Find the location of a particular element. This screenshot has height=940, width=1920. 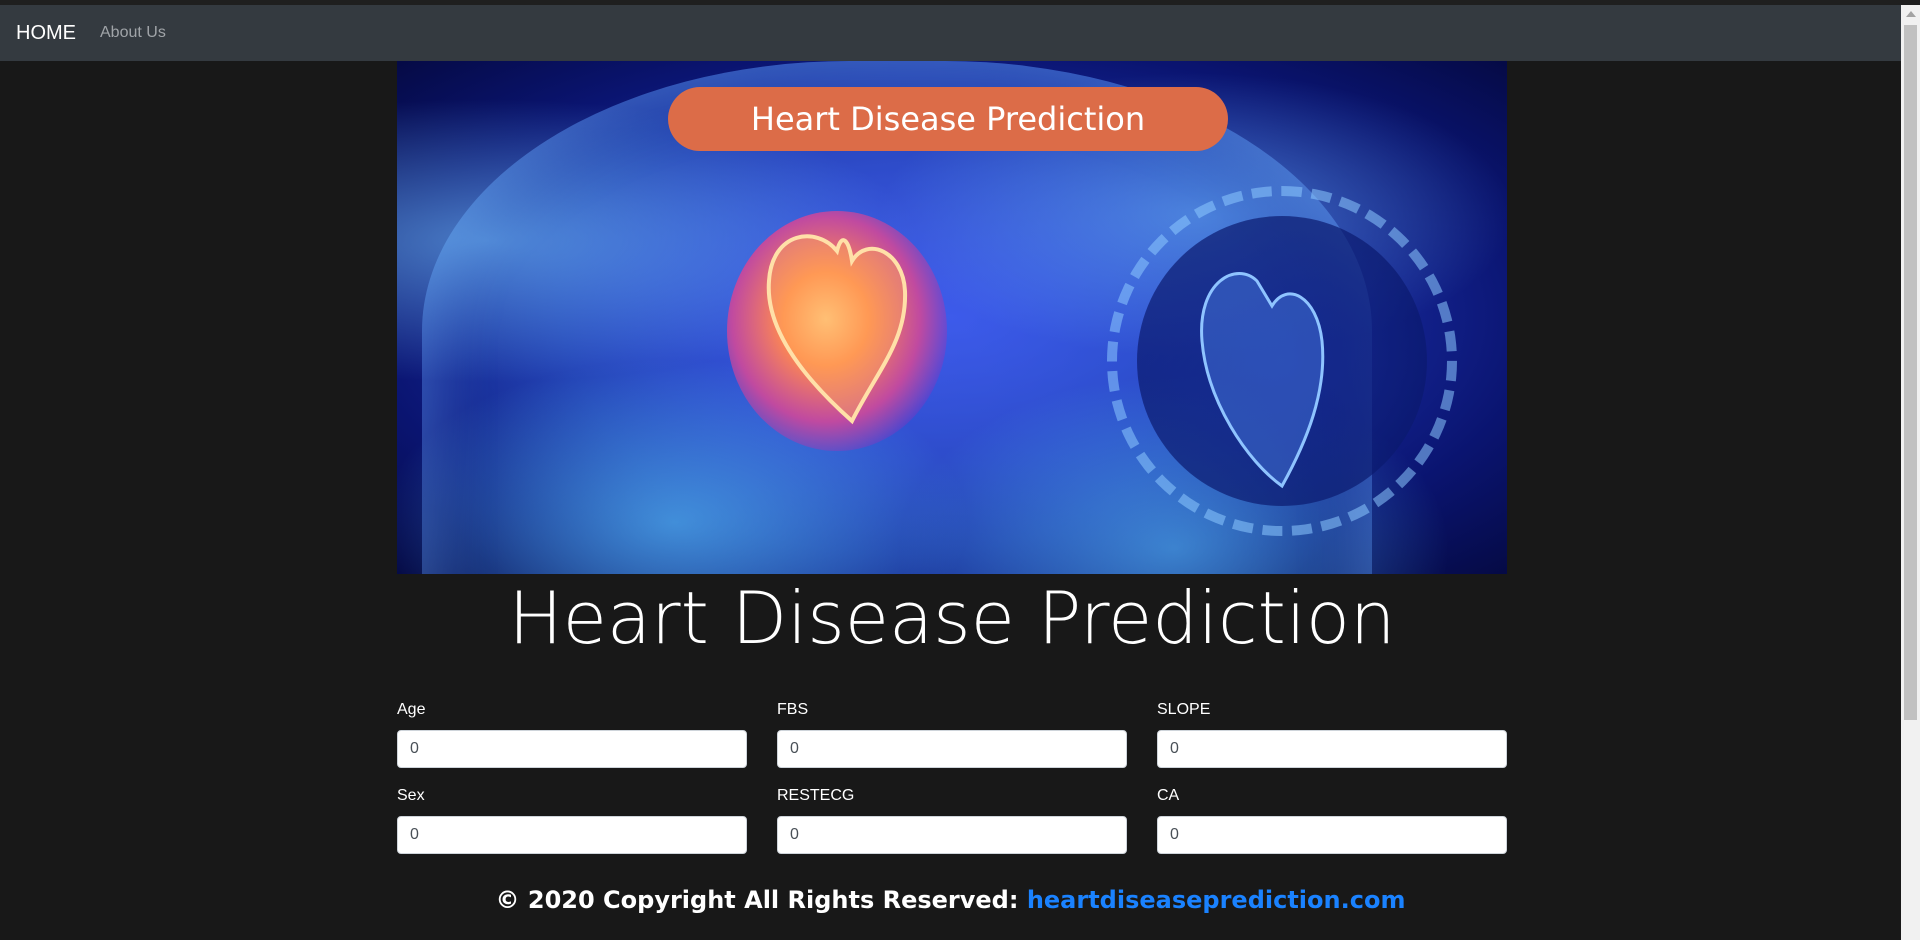

restecg-label: RESTECG is located at coordinates (816, 795).